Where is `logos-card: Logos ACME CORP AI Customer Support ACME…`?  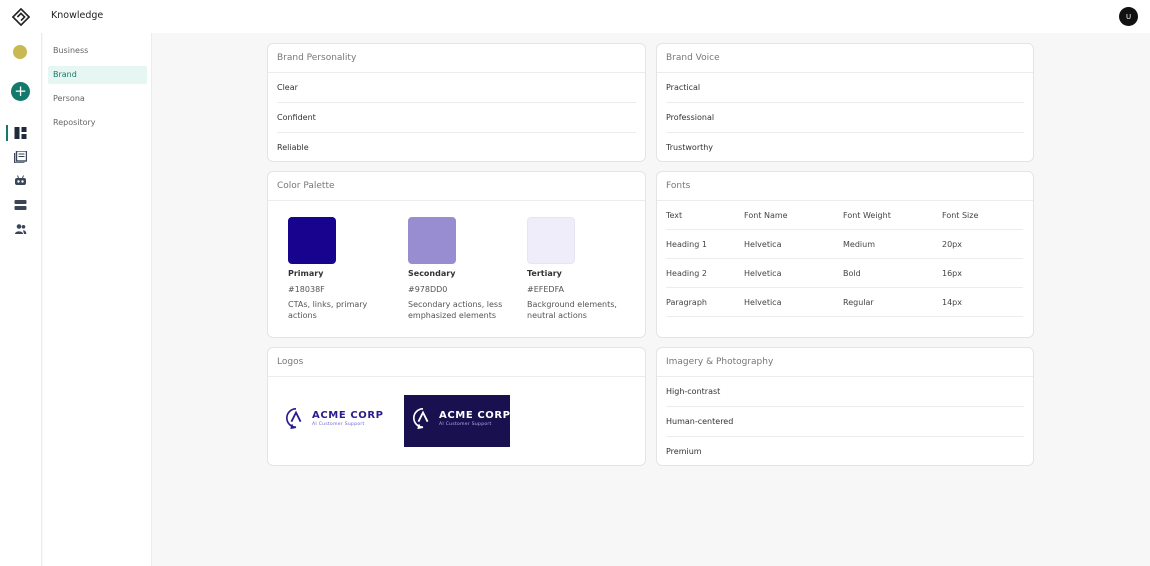
logos-card: Logos ACME CORP AI Customer Support ACME… is located at coordinates (456, 406).